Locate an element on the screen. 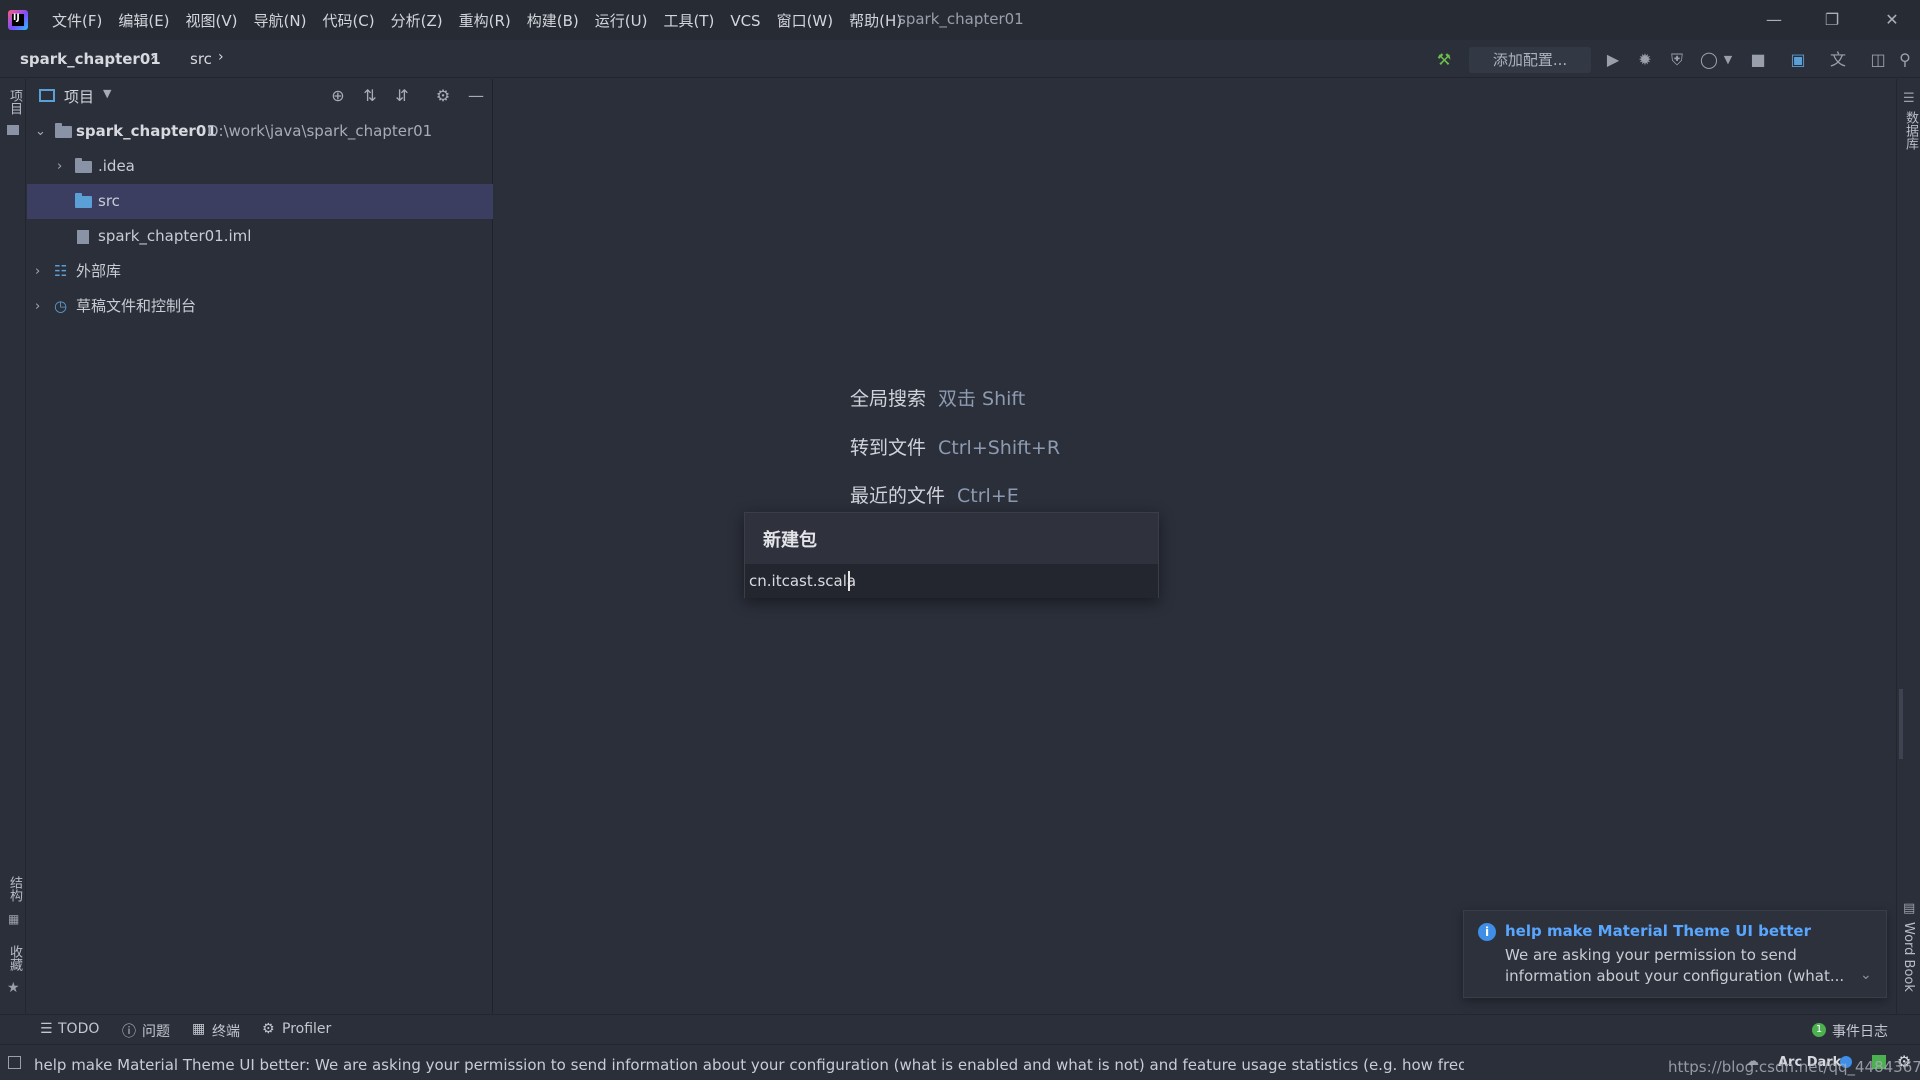  menu-file: 文件(F) is located at coordinates (77, 21).